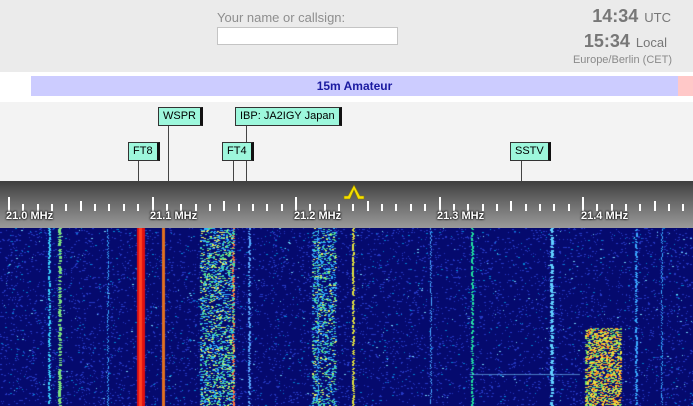  I want to click on utc-time: 14:34, so click(615, 16).